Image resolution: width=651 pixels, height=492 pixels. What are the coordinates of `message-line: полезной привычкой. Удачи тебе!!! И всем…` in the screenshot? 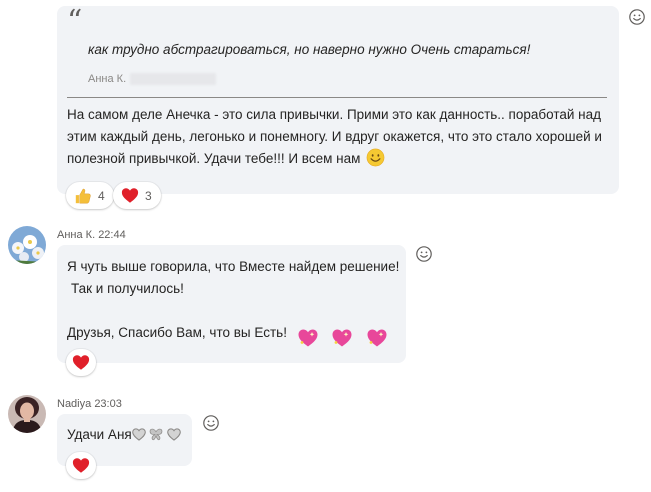 It's located at (214, 158).